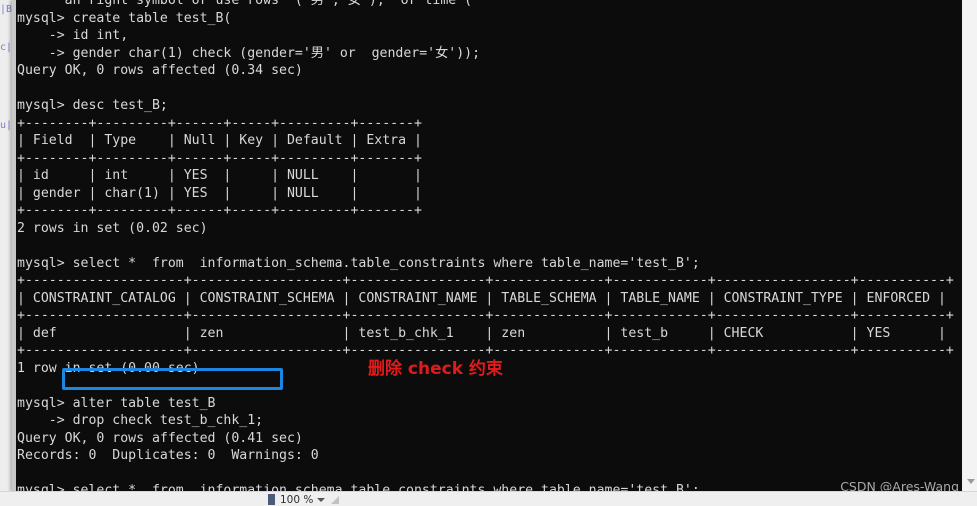 This screenshot has width=977, height=506. I want to click on terminal-line: -> drop check test_b_chk_1;, so click(140, 420).